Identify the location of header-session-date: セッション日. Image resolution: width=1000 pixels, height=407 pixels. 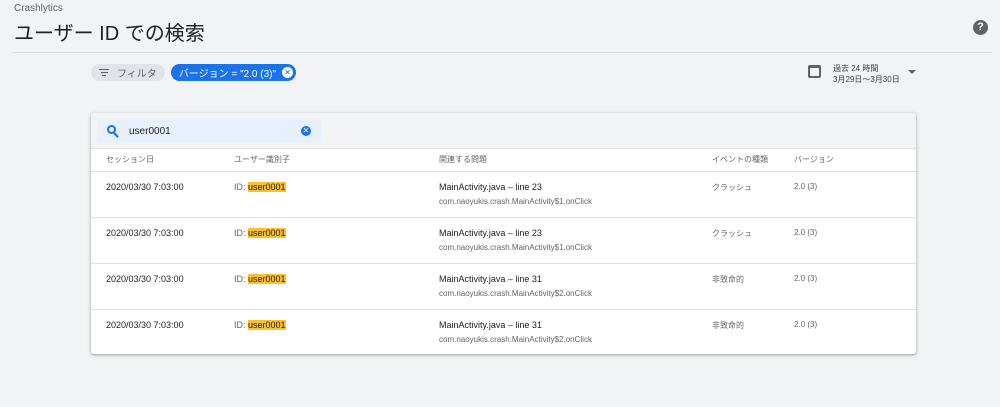
(162, 160).